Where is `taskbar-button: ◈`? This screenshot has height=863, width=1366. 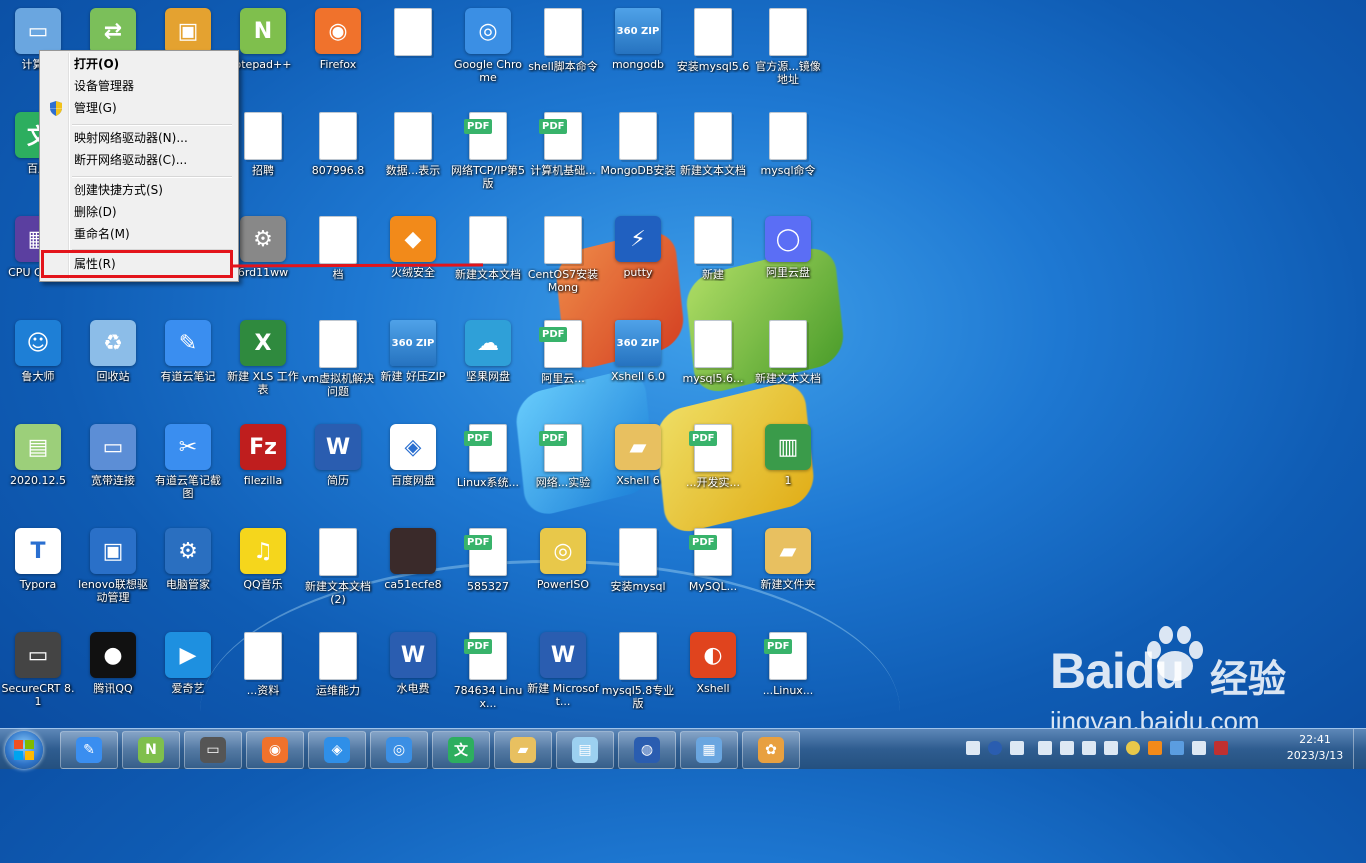 taskbar-button: ◈ is located at coordinates (337, 750).